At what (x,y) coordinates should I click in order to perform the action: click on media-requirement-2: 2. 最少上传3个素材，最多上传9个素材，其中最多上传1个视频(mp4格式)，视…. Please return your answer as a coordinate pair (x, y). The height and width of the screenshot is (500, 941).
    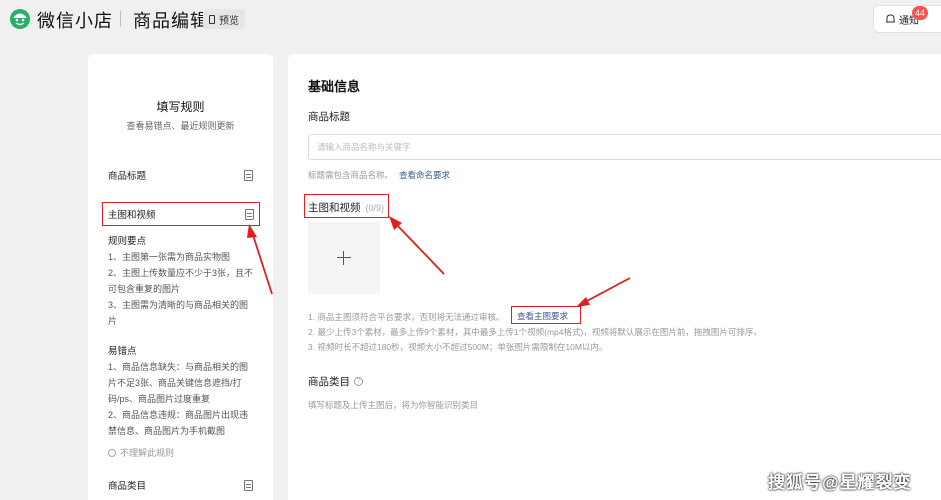
    Looking at the image, I should click on (535, 332).